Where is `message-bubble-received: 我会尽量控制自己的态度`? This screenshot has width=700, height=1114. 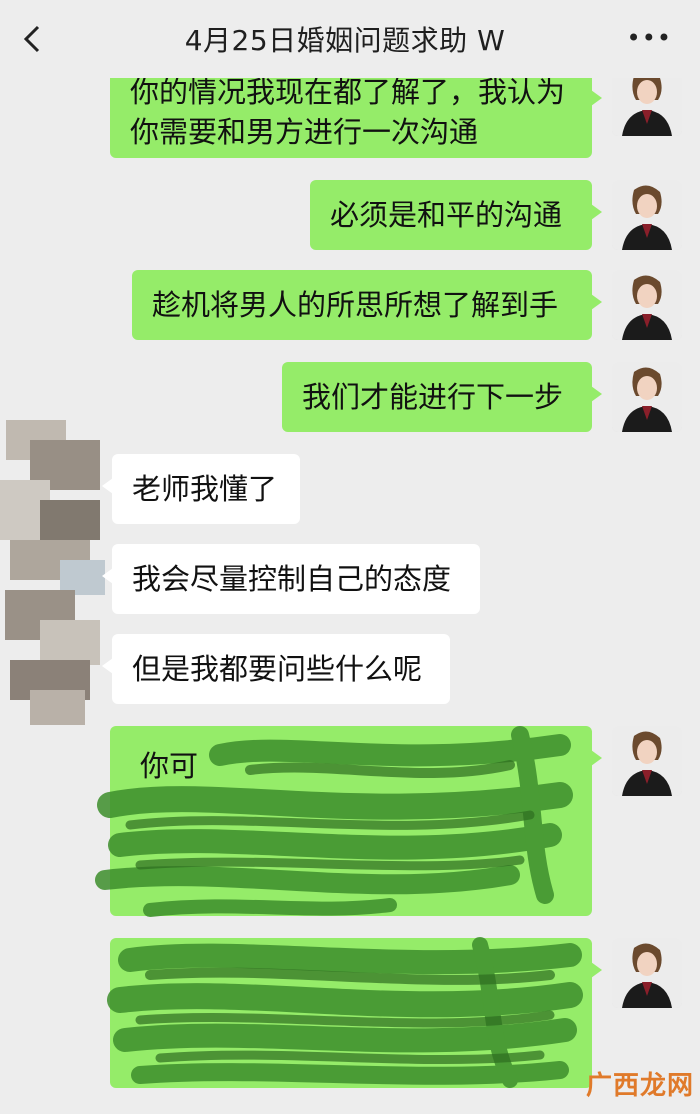
message-bubble-received: 我会尽量控制自己的态度 is located at coordinates (291, 579).